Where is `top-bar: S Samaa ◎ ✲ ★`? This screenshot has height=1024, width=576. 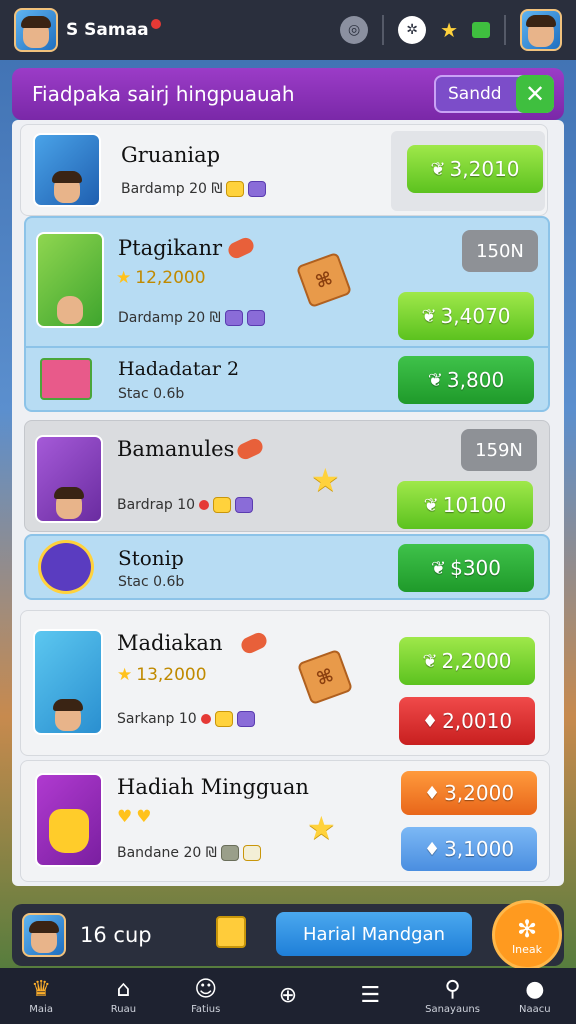
top-bar: S Samaa ◎ ✲ ★ is located at coordinates (288, 30).